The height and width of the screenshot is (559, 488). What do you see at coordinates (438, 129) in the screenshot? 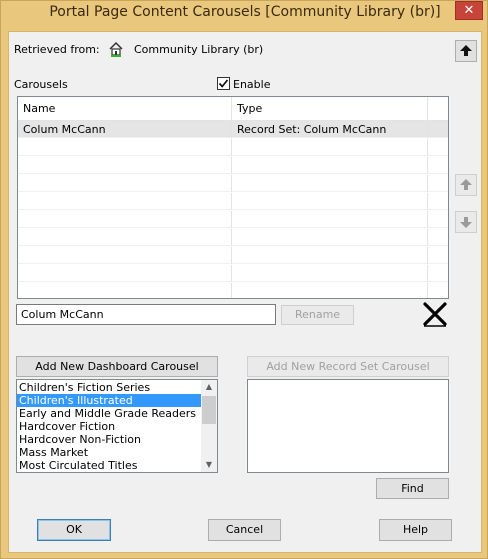
I see `carousel-row-filler` at bounding box center [438, 129].